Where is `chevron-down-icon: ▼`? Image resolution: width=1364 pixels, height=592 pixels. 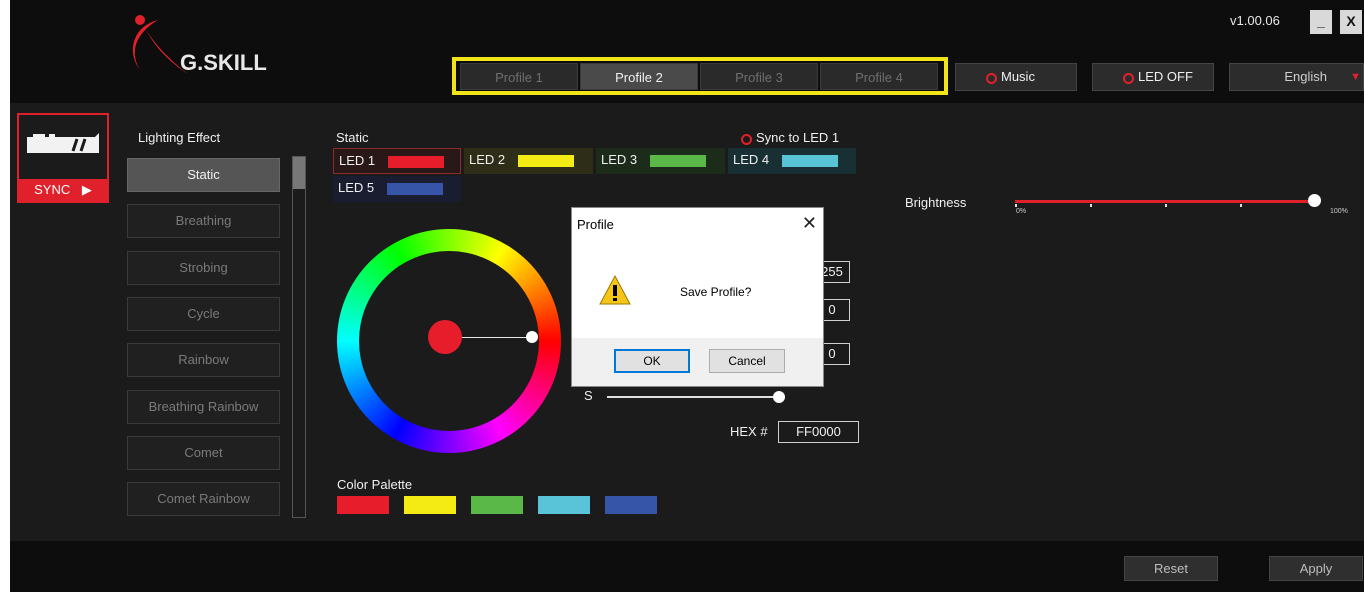
chevron-down-icon: ▼ is located at coordinates (1355, 77).